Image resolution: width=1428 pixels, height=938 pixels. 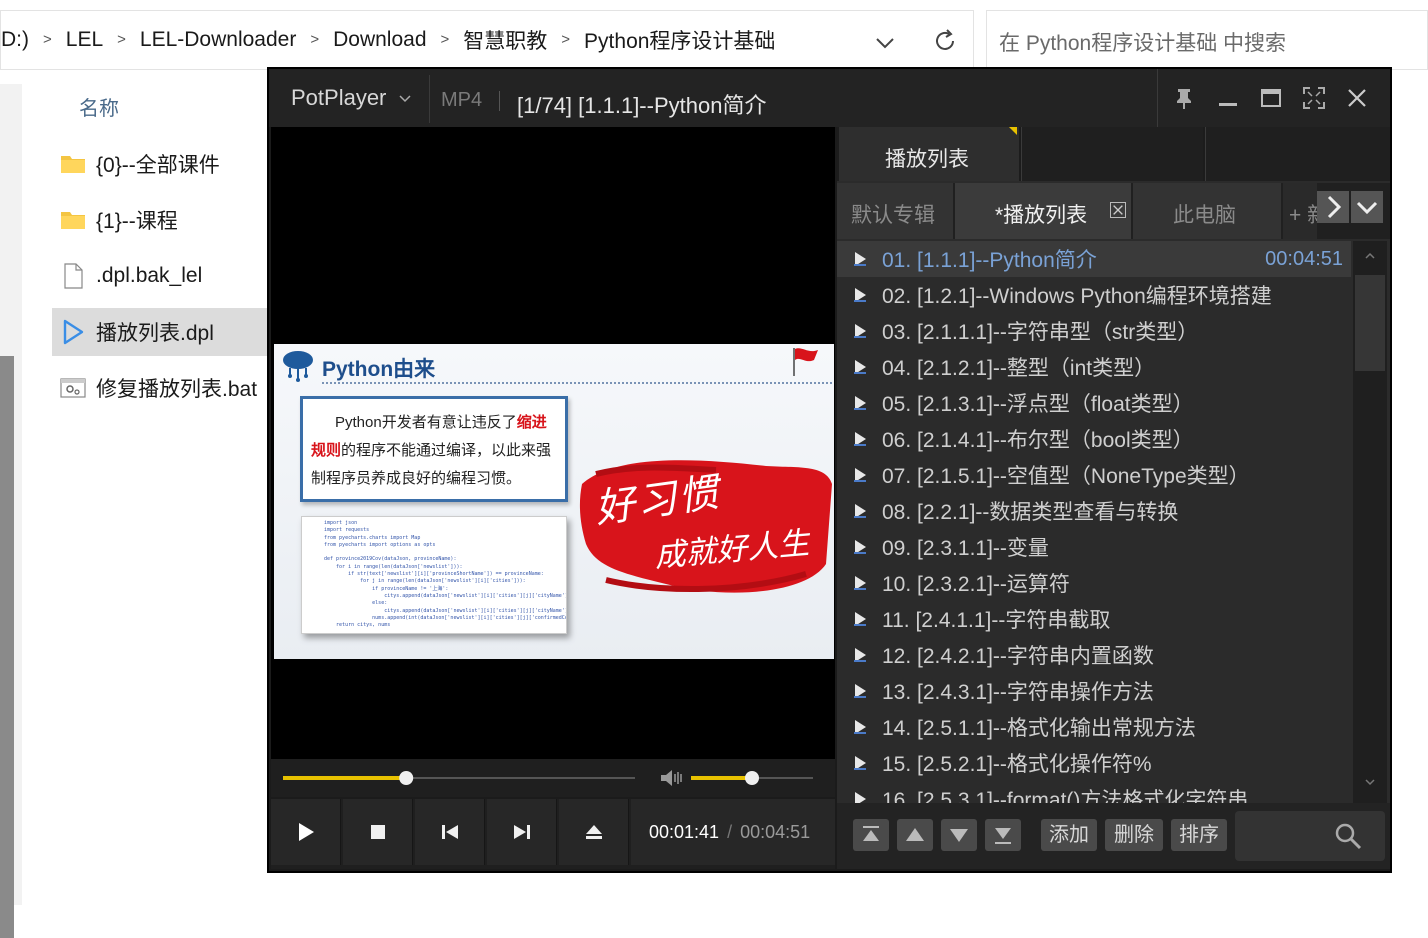 What do you see at coordinates (965, 548) in the screenshot?
I see `playlist-item-label: 09. [2.3.1.1]--变量` at bounding box center [965, 548].